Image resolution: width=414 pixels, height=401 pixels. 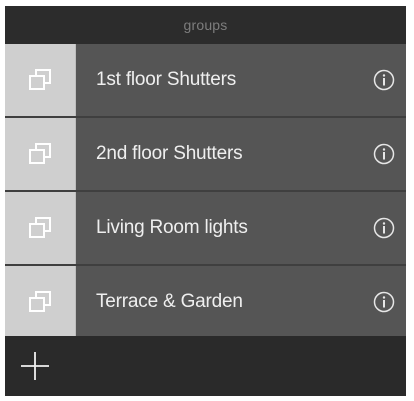 I want to click on group-label: Terrace & Garden, so click(x=169, y=301).